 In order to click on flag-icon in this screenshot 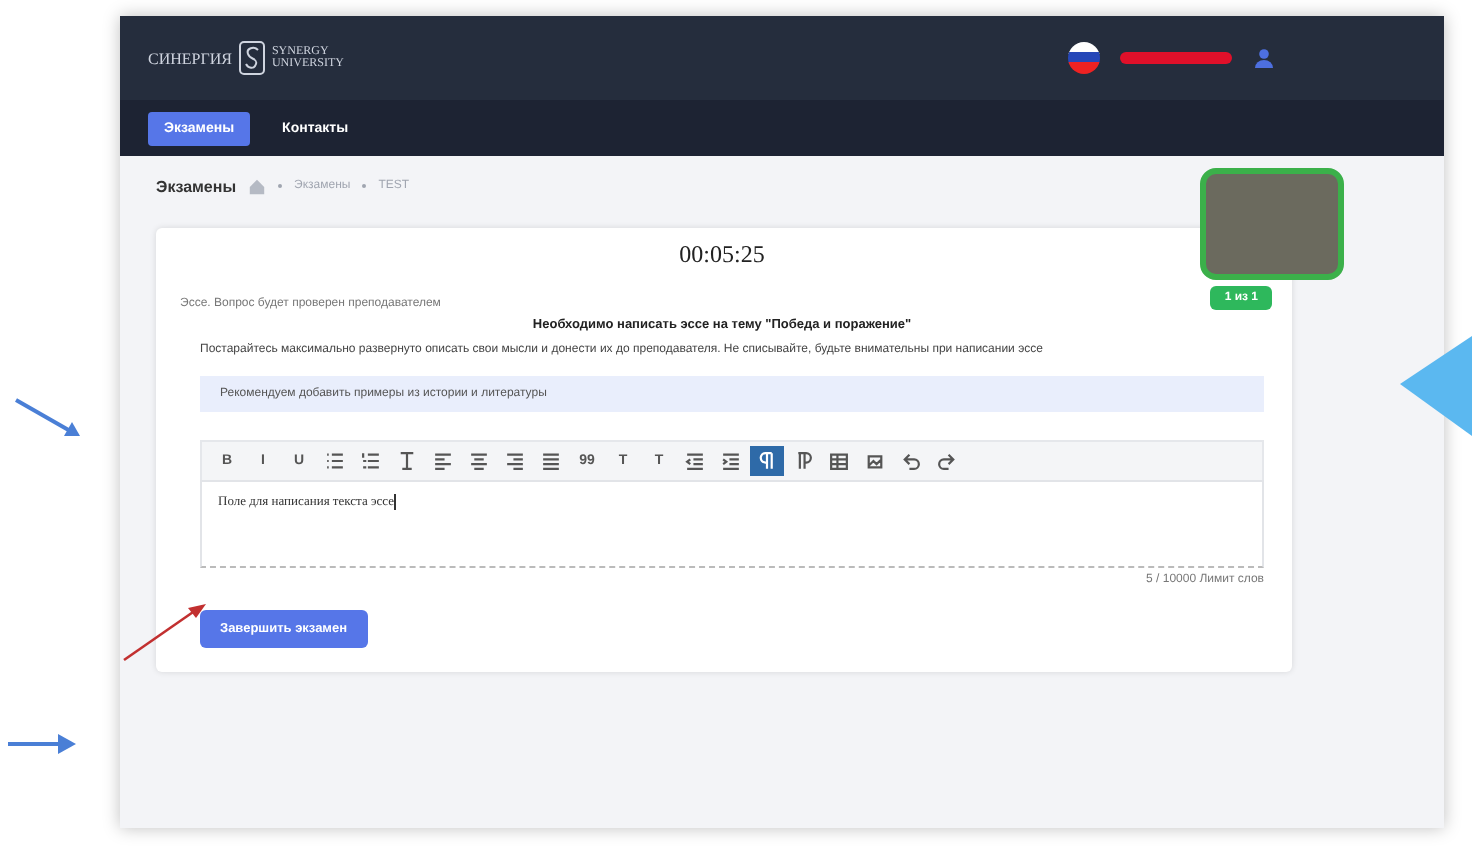, I will do `click(1084, 58)`.